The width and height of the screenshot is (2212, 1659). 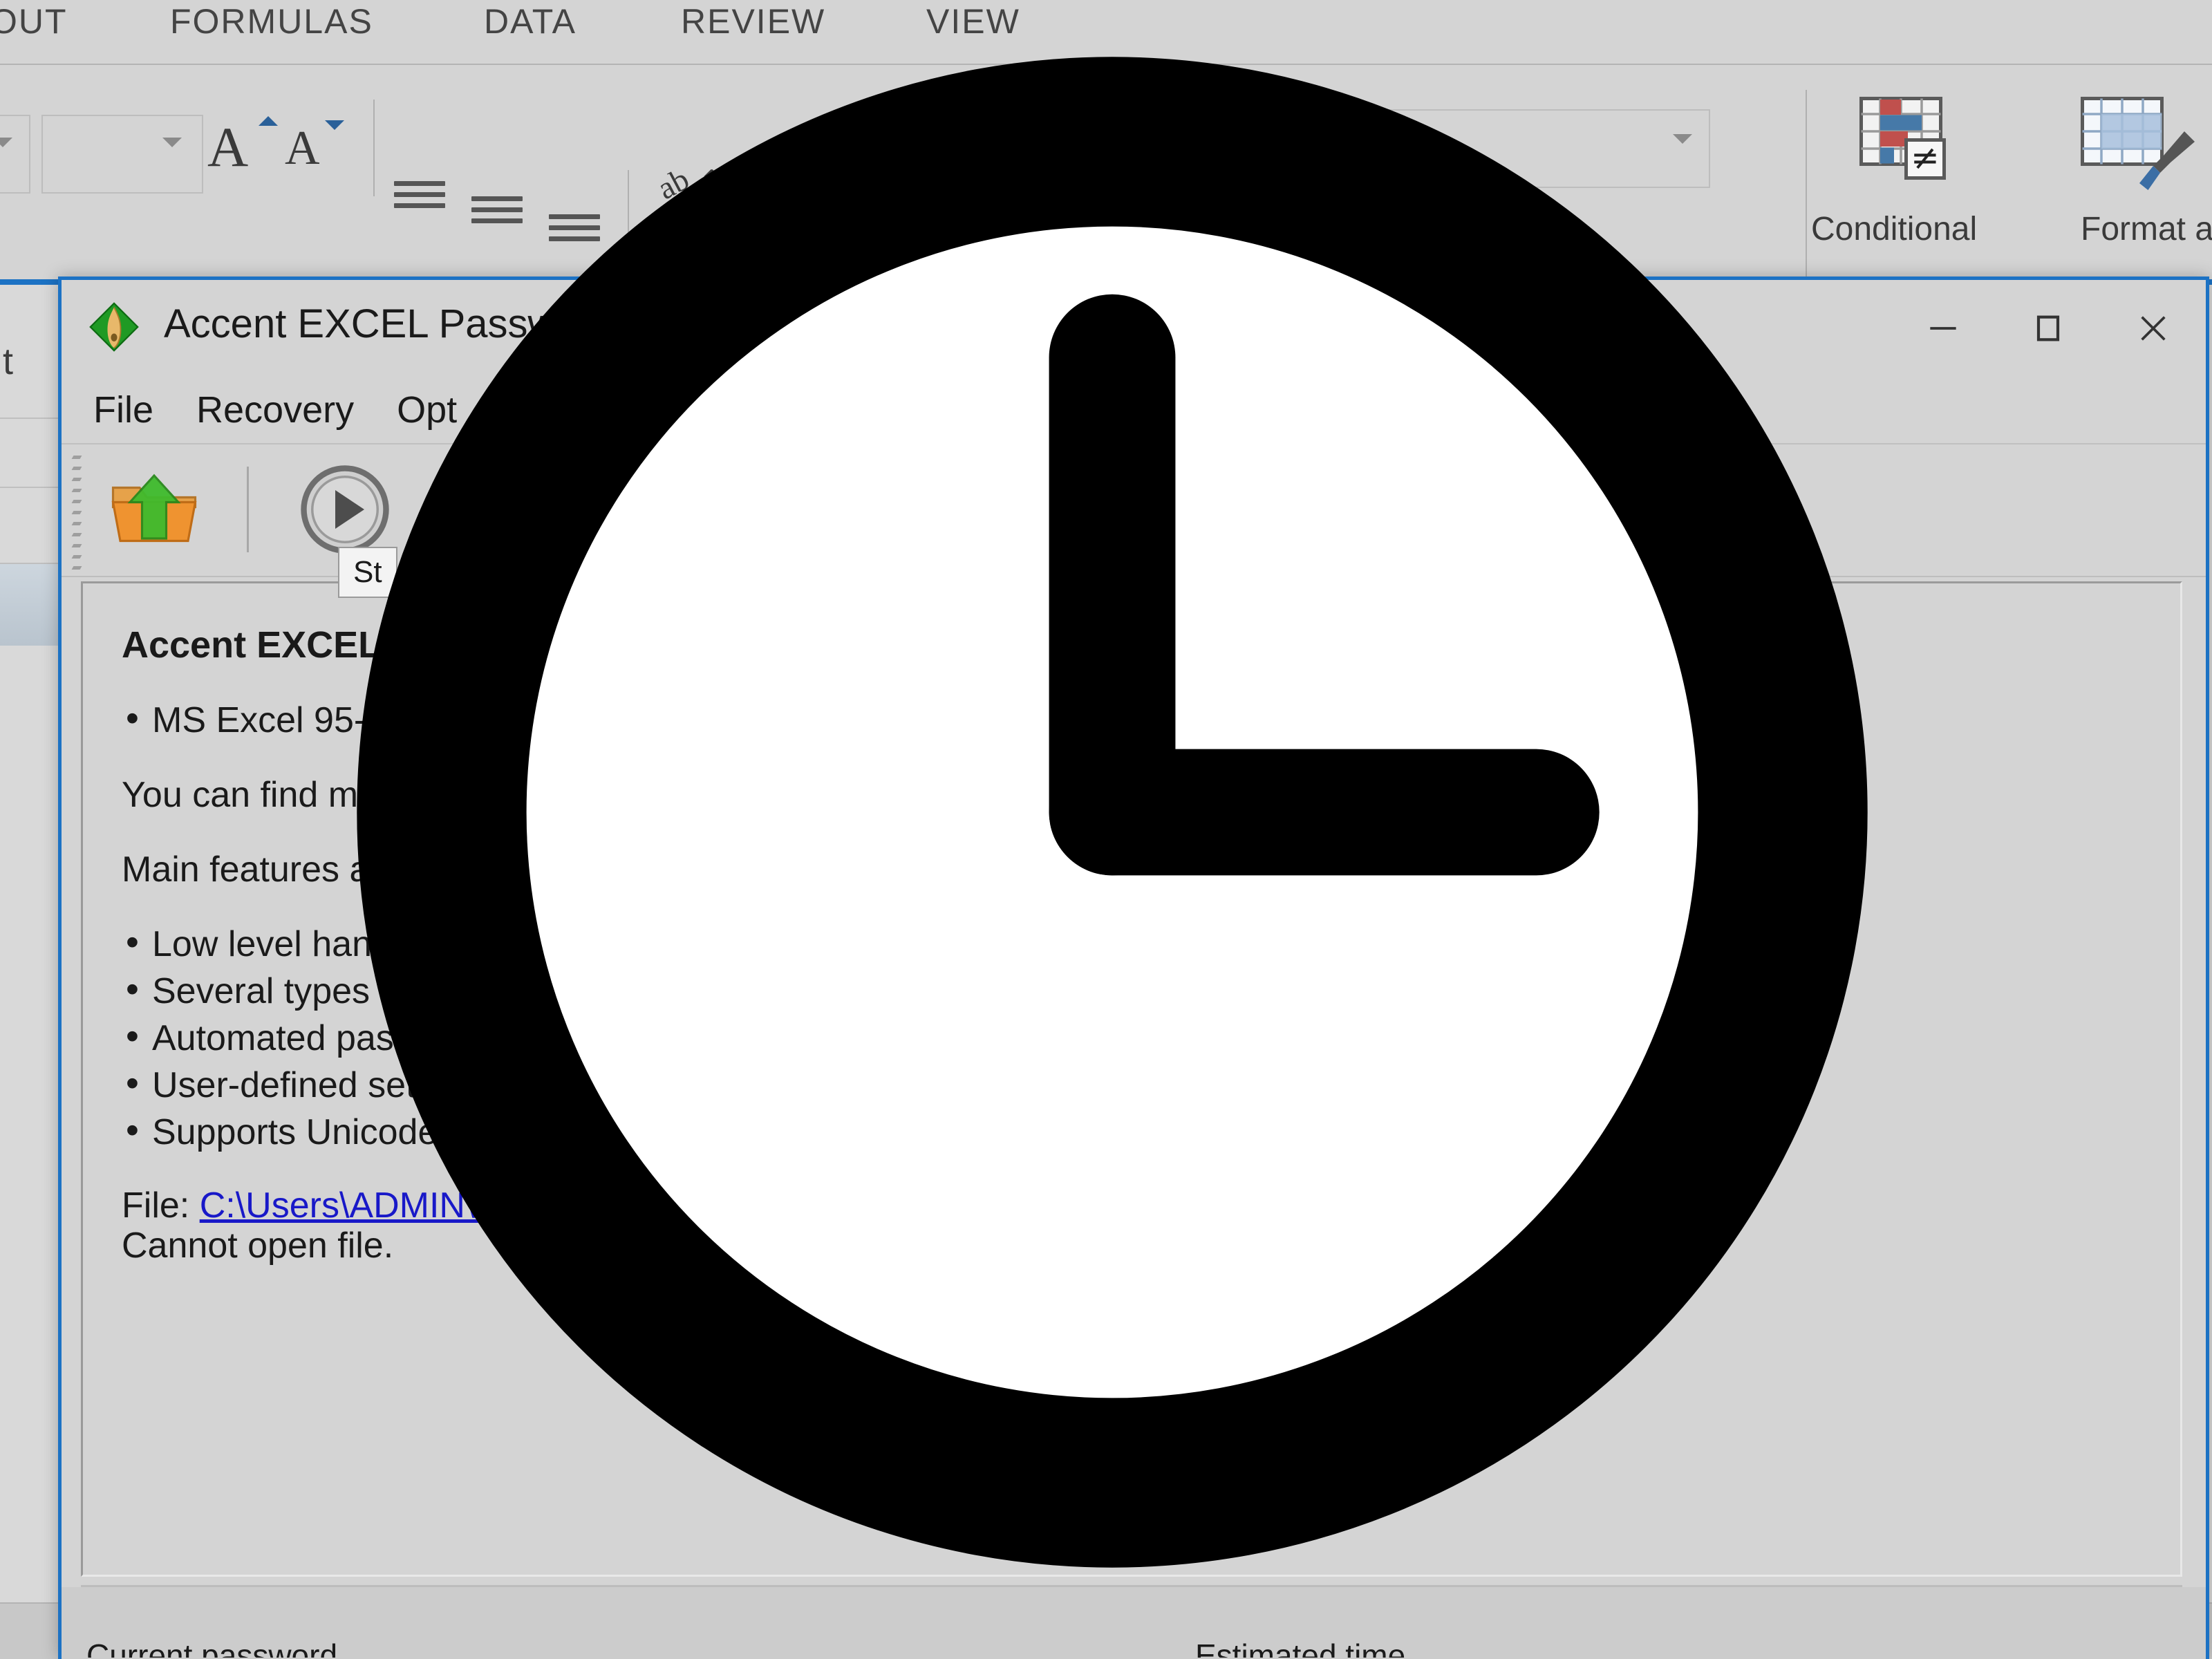 What do you see at coordinates (212, 1648) in the screenshot?
I see `current-password-label: Current password` at bounding box center [212, 1648].